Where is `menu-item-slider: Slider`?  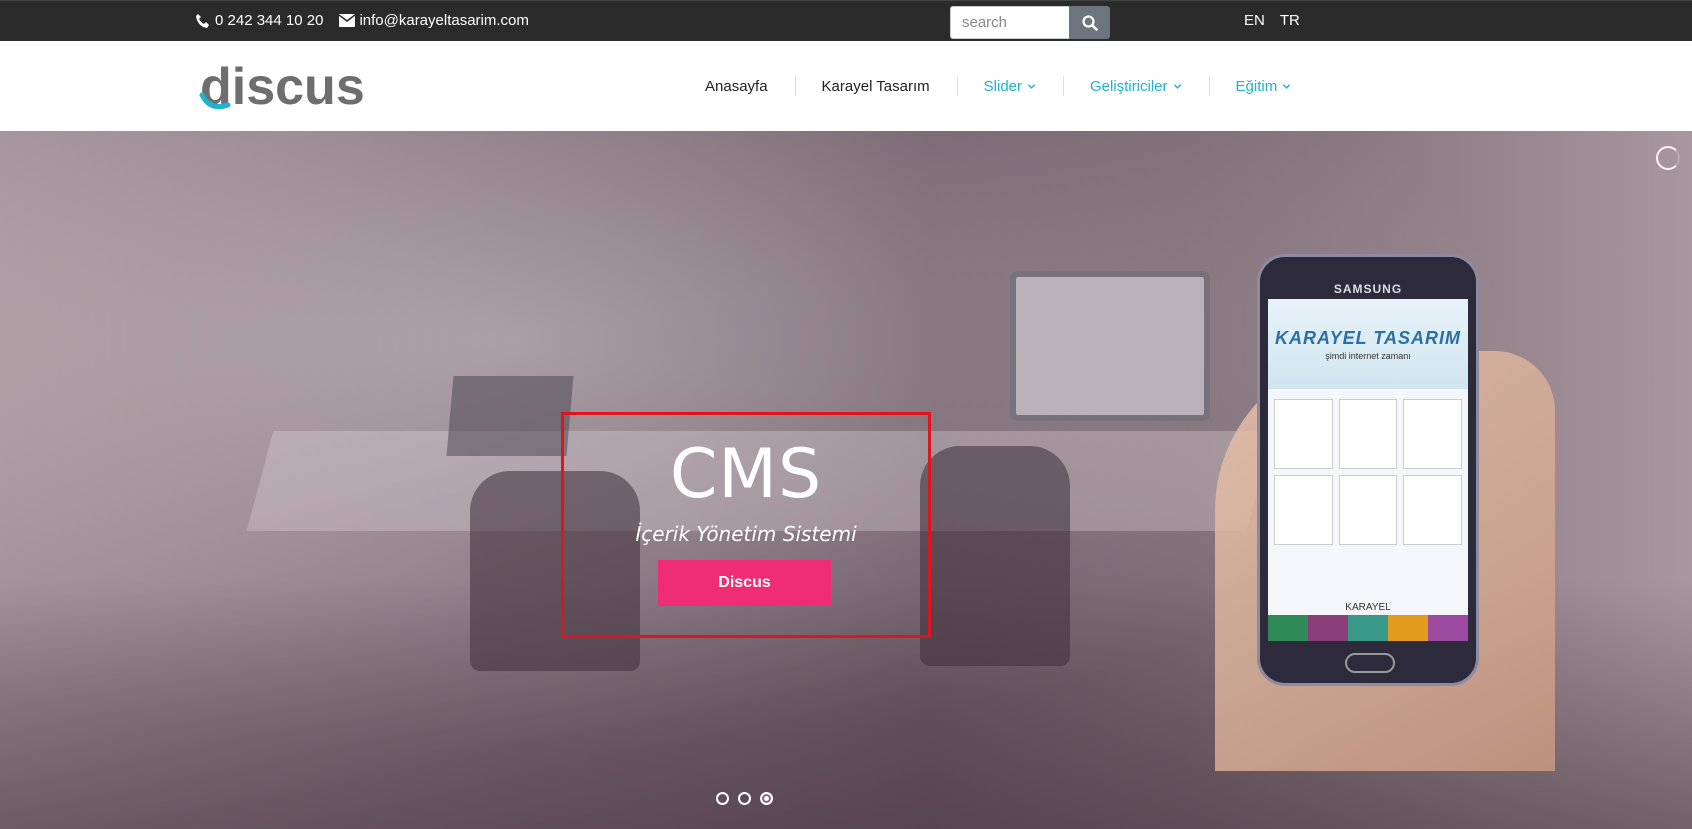
menu-item-slider: Slider is located at coordinates (1009, 86).